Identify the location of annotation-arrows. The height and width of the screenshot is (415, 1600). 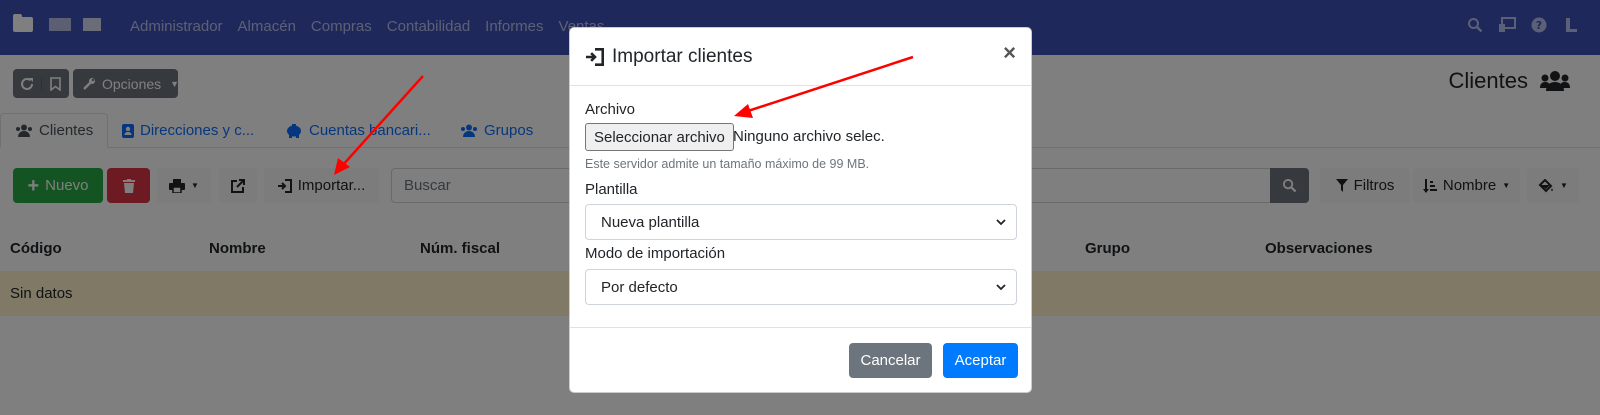
(624, 115).